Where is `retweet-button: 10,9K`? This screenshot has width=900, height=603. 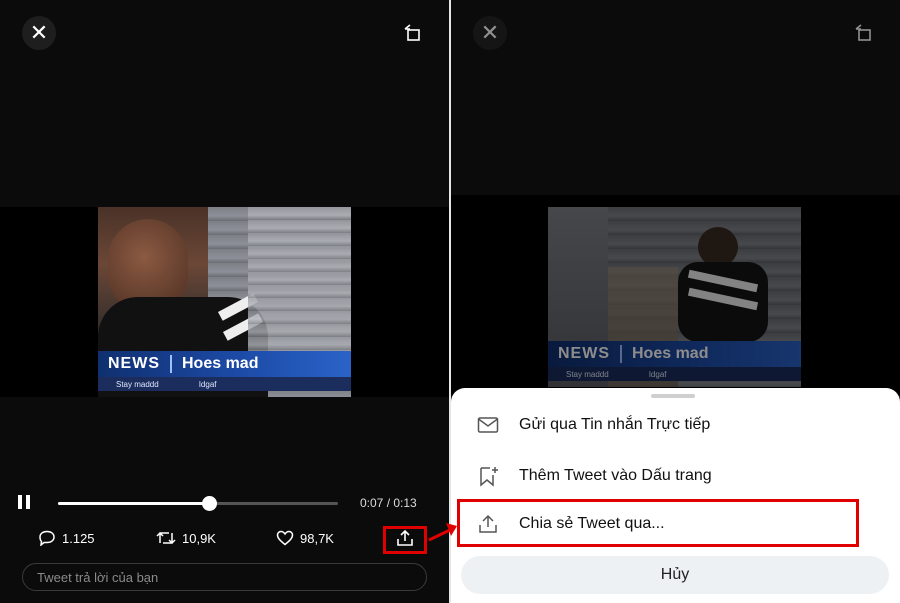 retweet-button: 10,9K is located at coordinates (186, 538).